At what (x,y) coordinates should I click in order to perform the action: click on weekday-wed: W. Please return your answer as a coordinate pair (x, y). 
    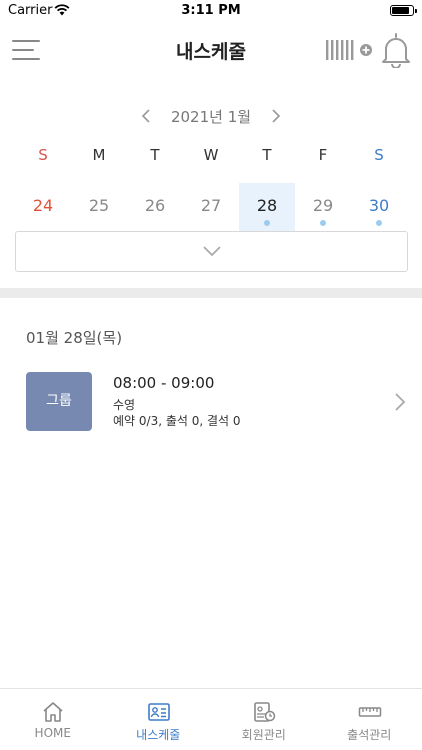
    Looking at the image, I should click on (211, 155).